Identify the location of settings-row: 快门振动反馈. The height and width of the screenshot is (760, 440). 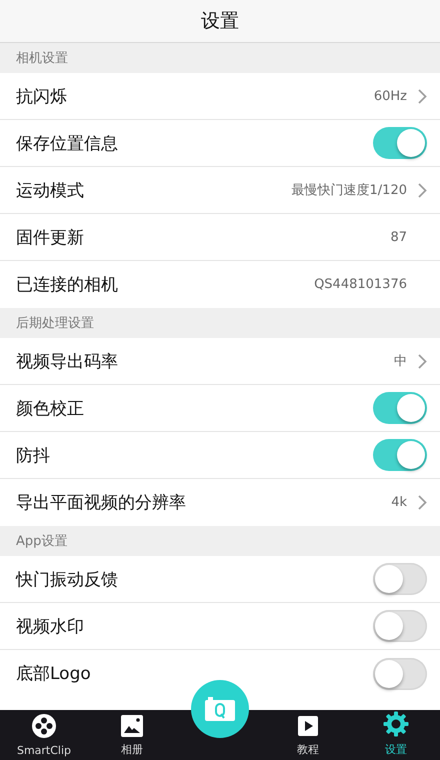
(220, 579).